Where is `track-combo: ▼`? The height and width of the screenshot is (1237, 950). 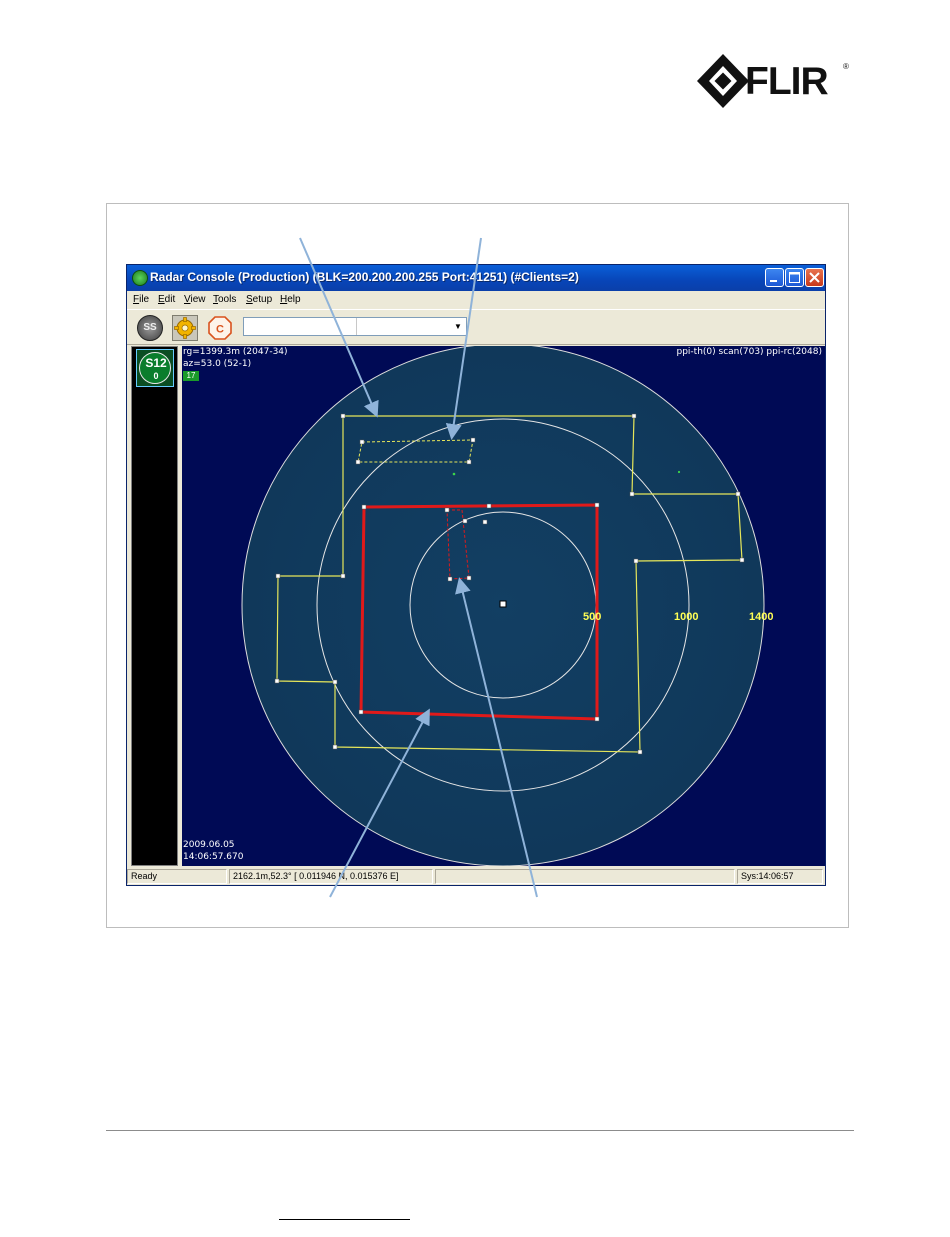
track-combo: ▼ is located at coordinates (355, 326).